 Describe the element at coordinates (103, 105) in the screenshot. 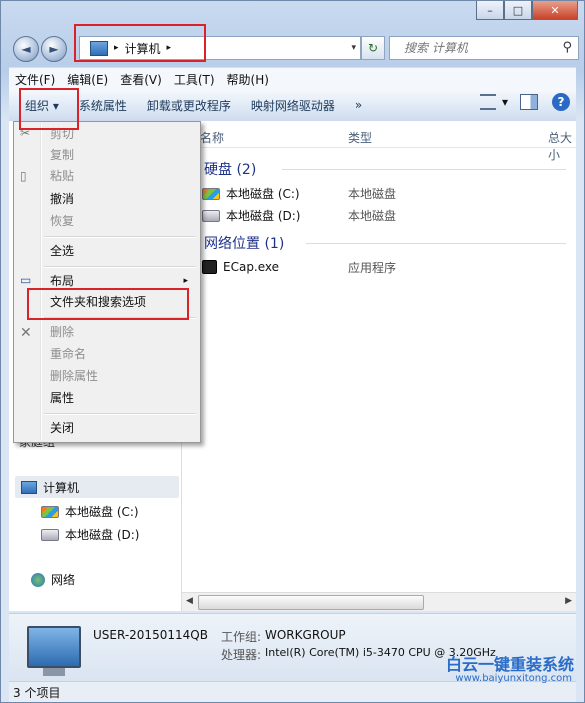

I see `system-properties-button: 系统属性` at that location.